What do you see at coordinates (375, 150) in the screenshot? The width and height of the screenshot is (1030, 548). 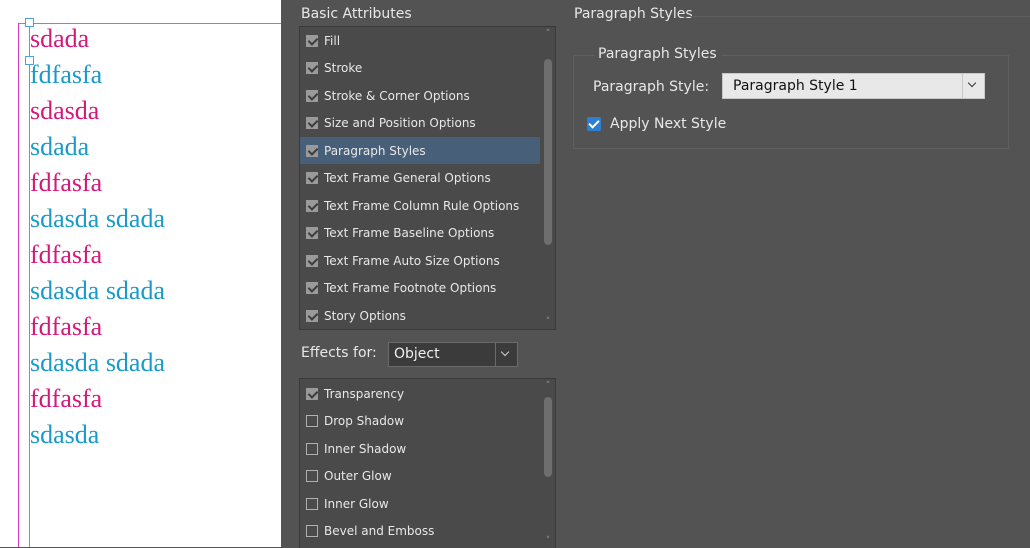 I see `list-item-label: Paragraph Styles` at bounding box center [375, 150].